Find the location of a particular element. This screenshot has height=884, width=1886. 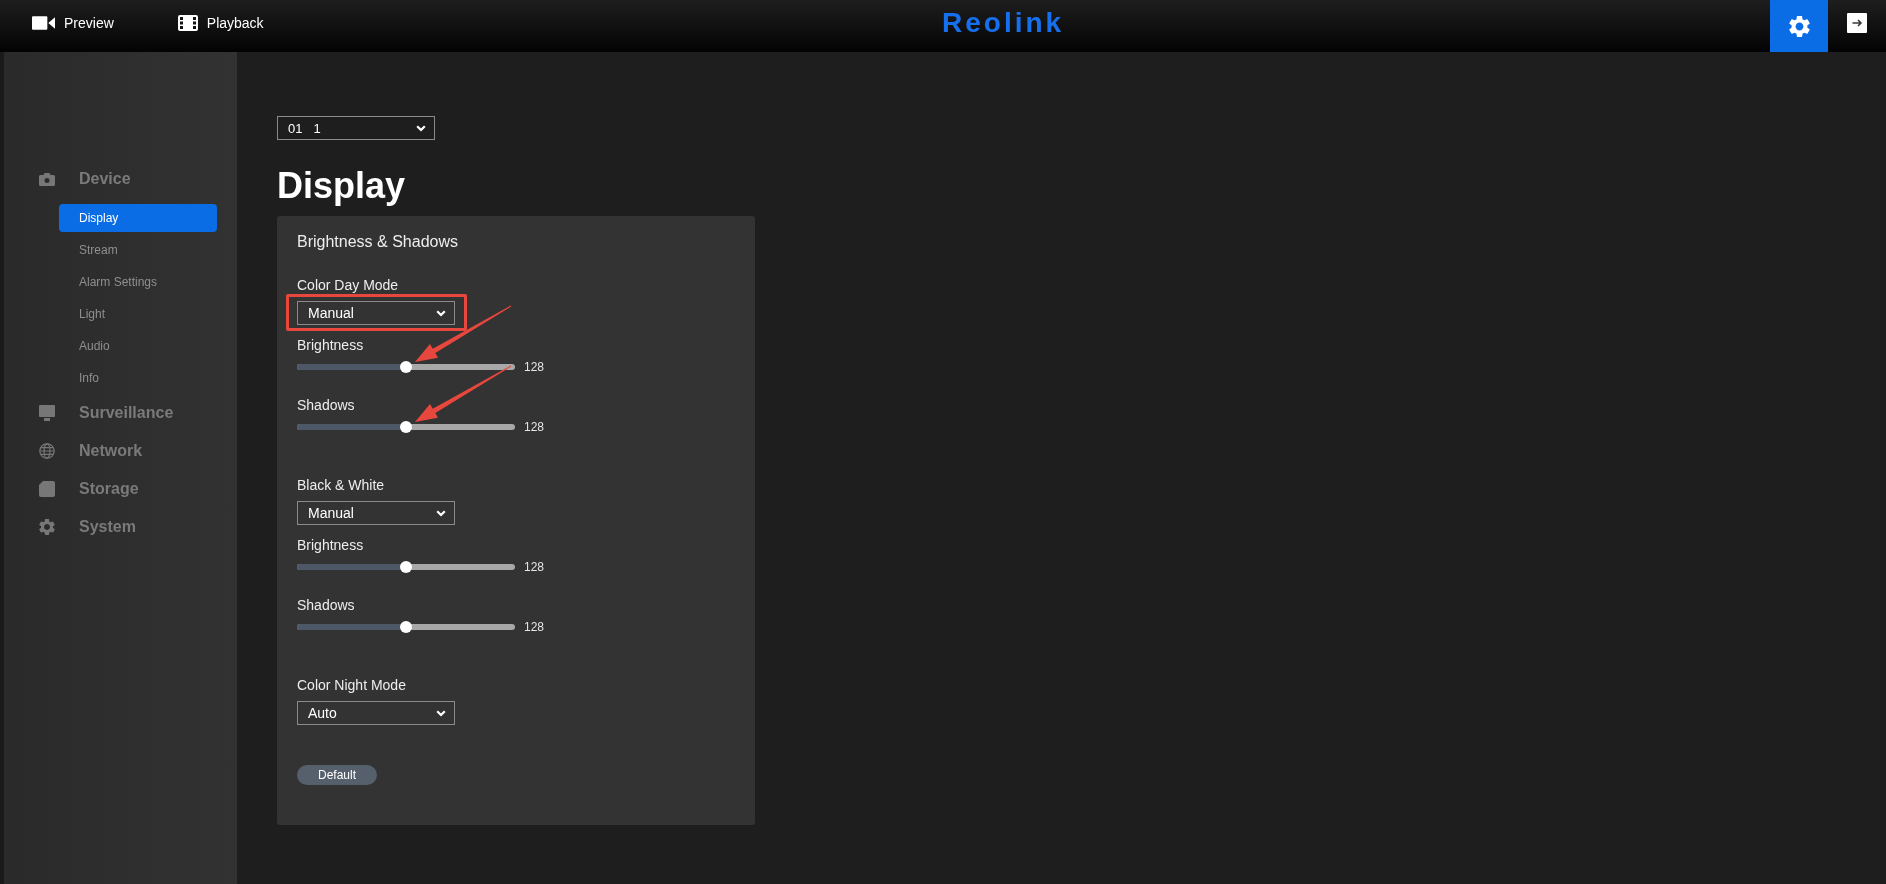

settings-icon is located at coordinates (1799, 26).